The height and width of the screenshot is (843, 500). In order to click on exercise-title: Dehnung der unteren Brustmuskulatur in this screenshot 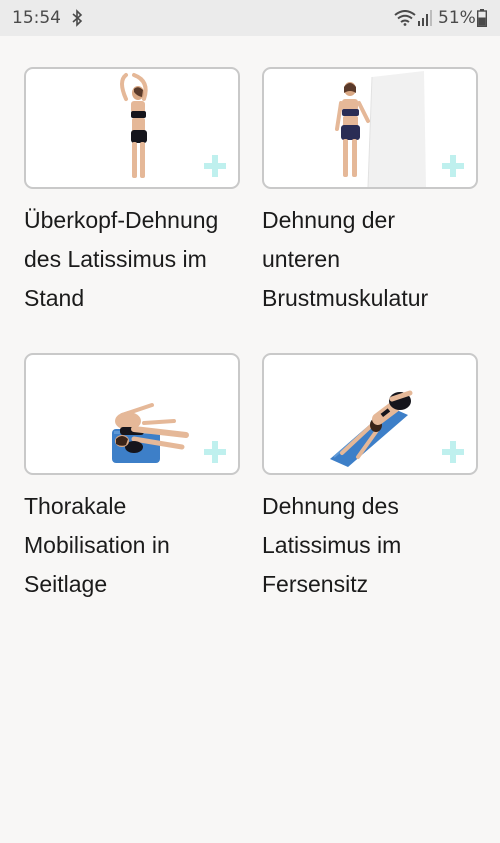, I will do `click(369, 259)`.